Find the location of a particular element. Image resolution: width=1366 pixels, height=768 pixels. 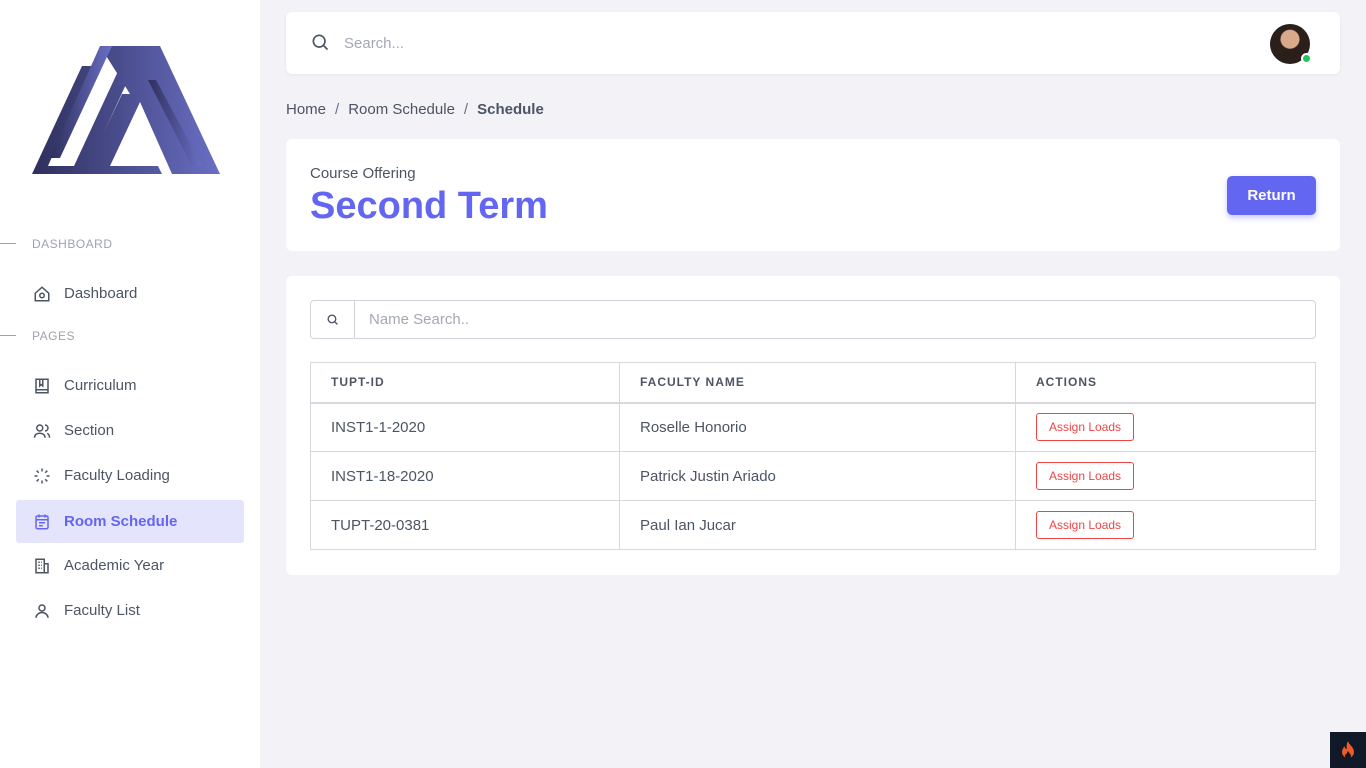

name-search-input is located at coordinates (835, 319).